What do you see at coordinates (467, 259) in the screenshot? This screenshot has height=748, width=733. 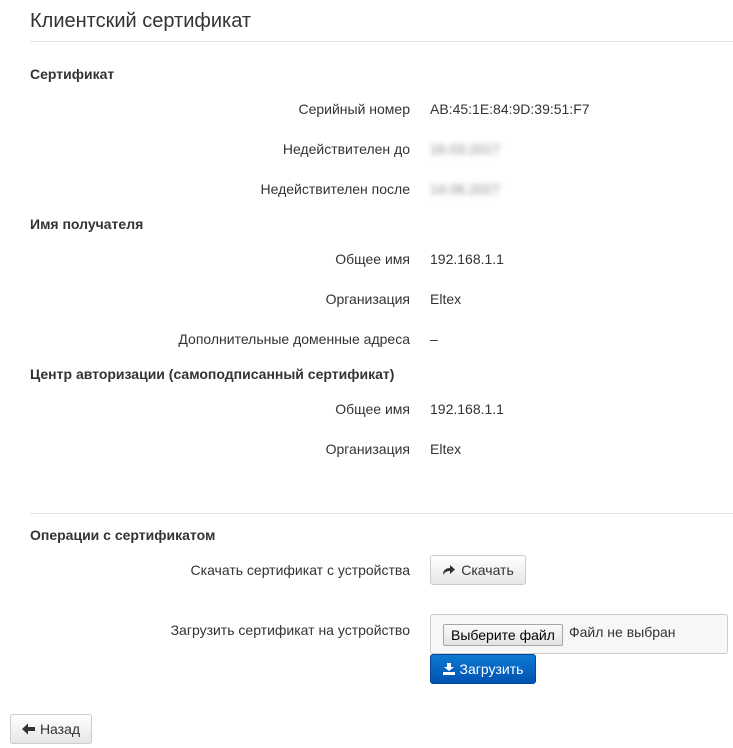 I see `subject-common-name-value: 192.168.1.1` at bounding box center [467, 259].